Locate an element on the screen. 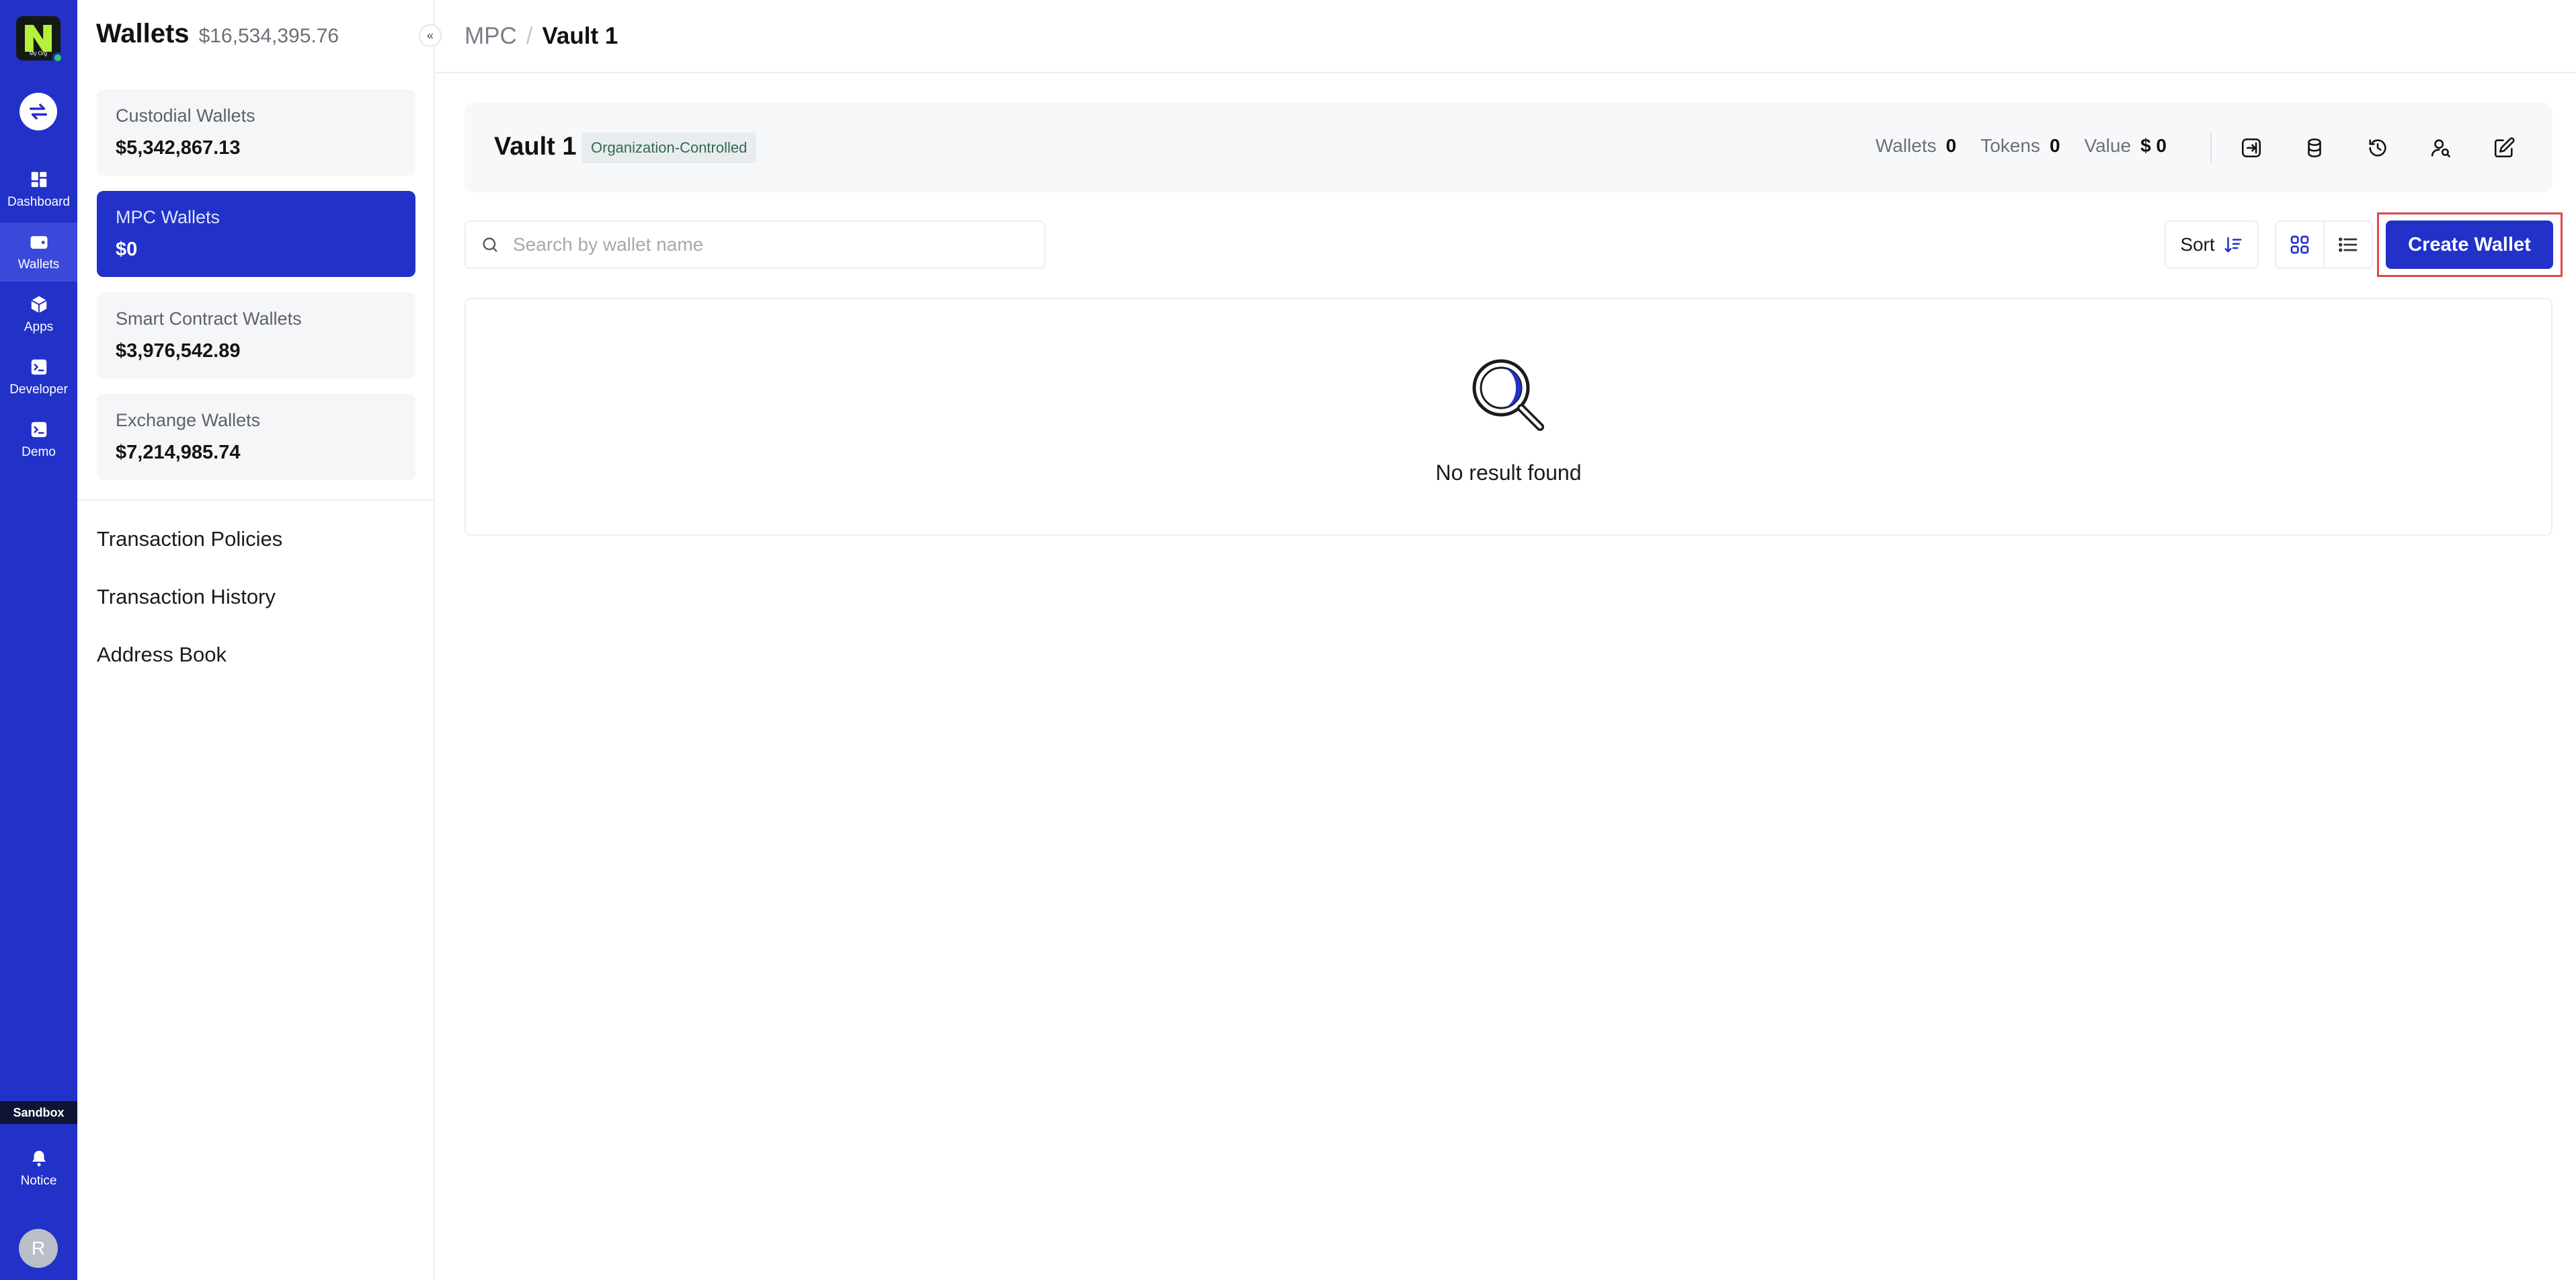 The image size is (2576, 1280). rail-item-label: Wallets is located at coordinates (38, 265).